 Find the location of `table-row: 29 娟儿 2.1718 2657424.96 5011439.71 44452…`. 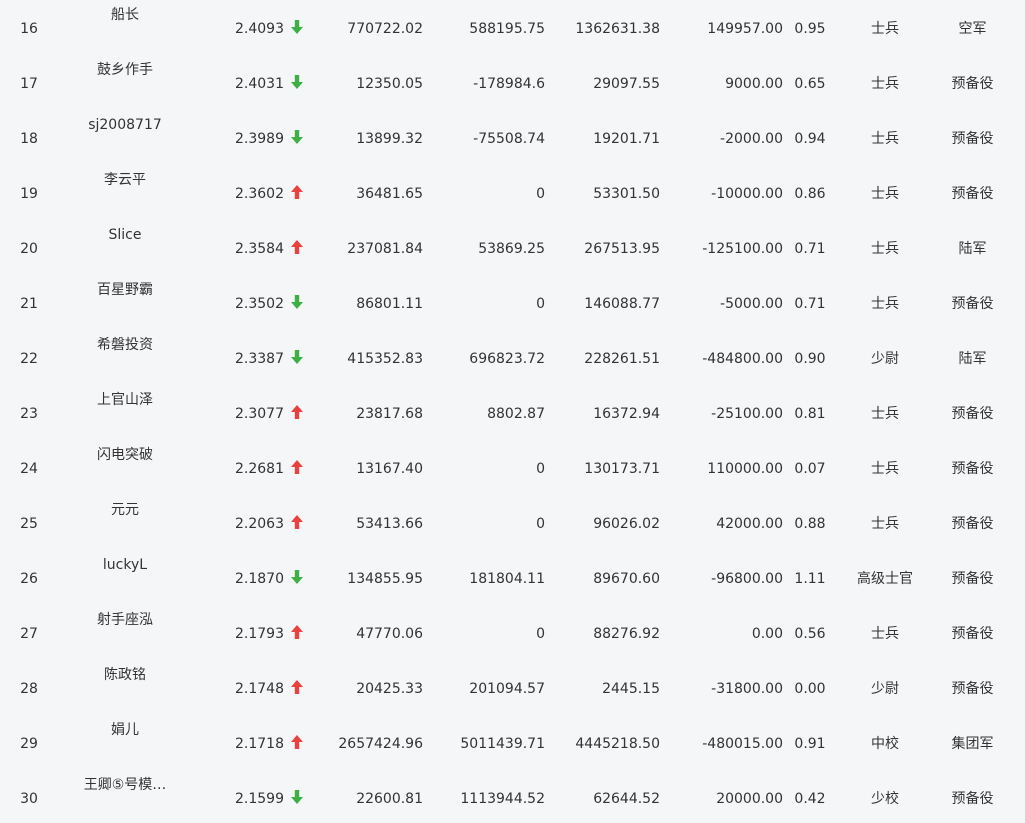

table-row: 29 娟儿 2.1718 2657424.96 5011439.71 44452… is located at coordinates (512, 742).